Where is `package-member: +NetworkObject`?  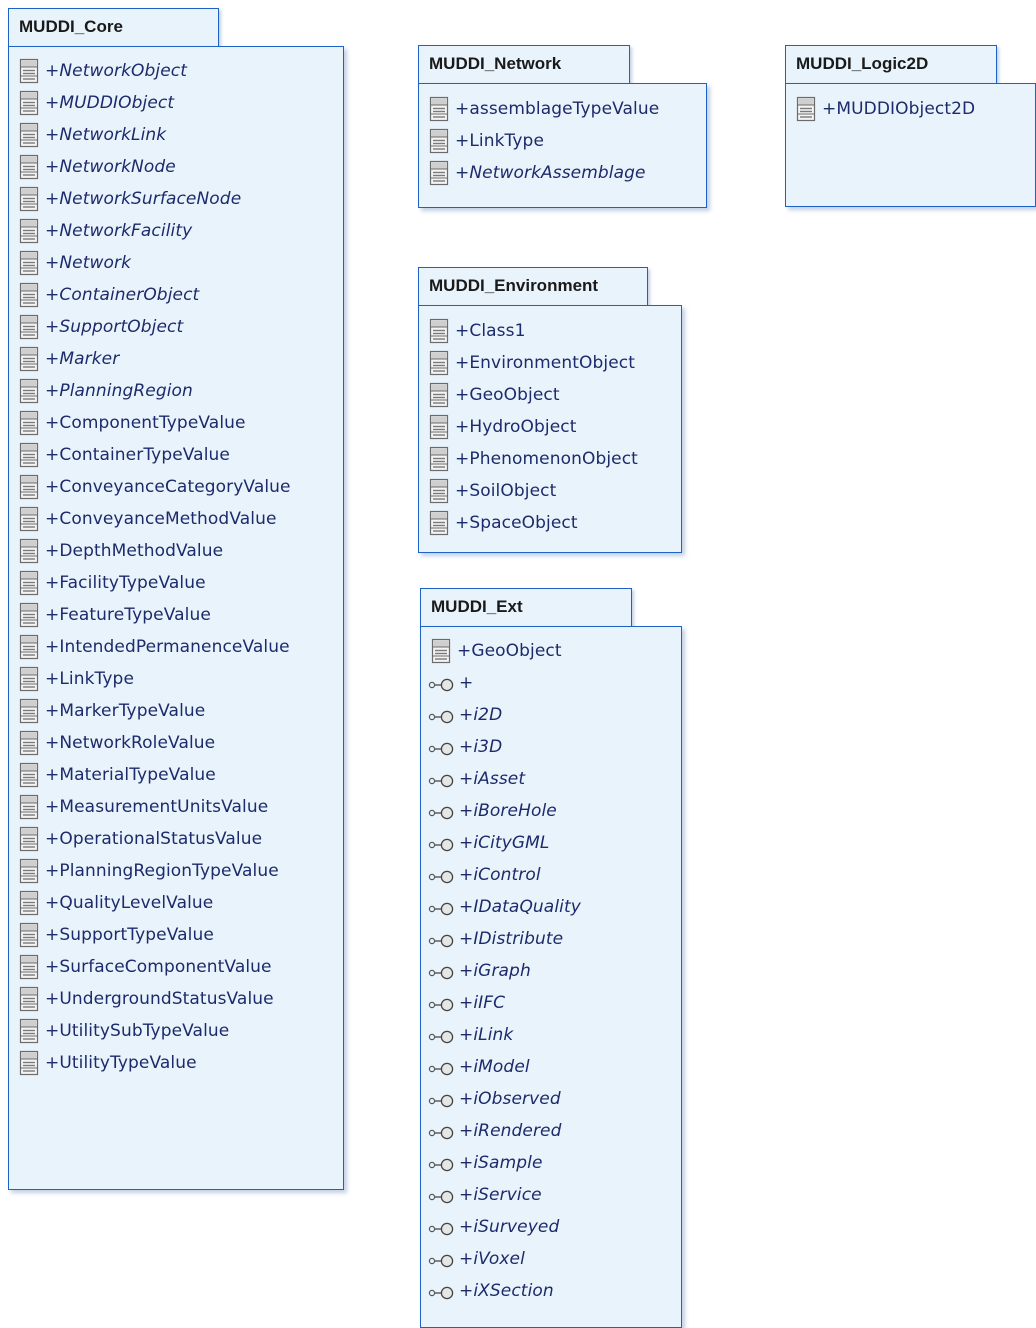
package-member: +NetworkObject is located at coordinates (103, 71).